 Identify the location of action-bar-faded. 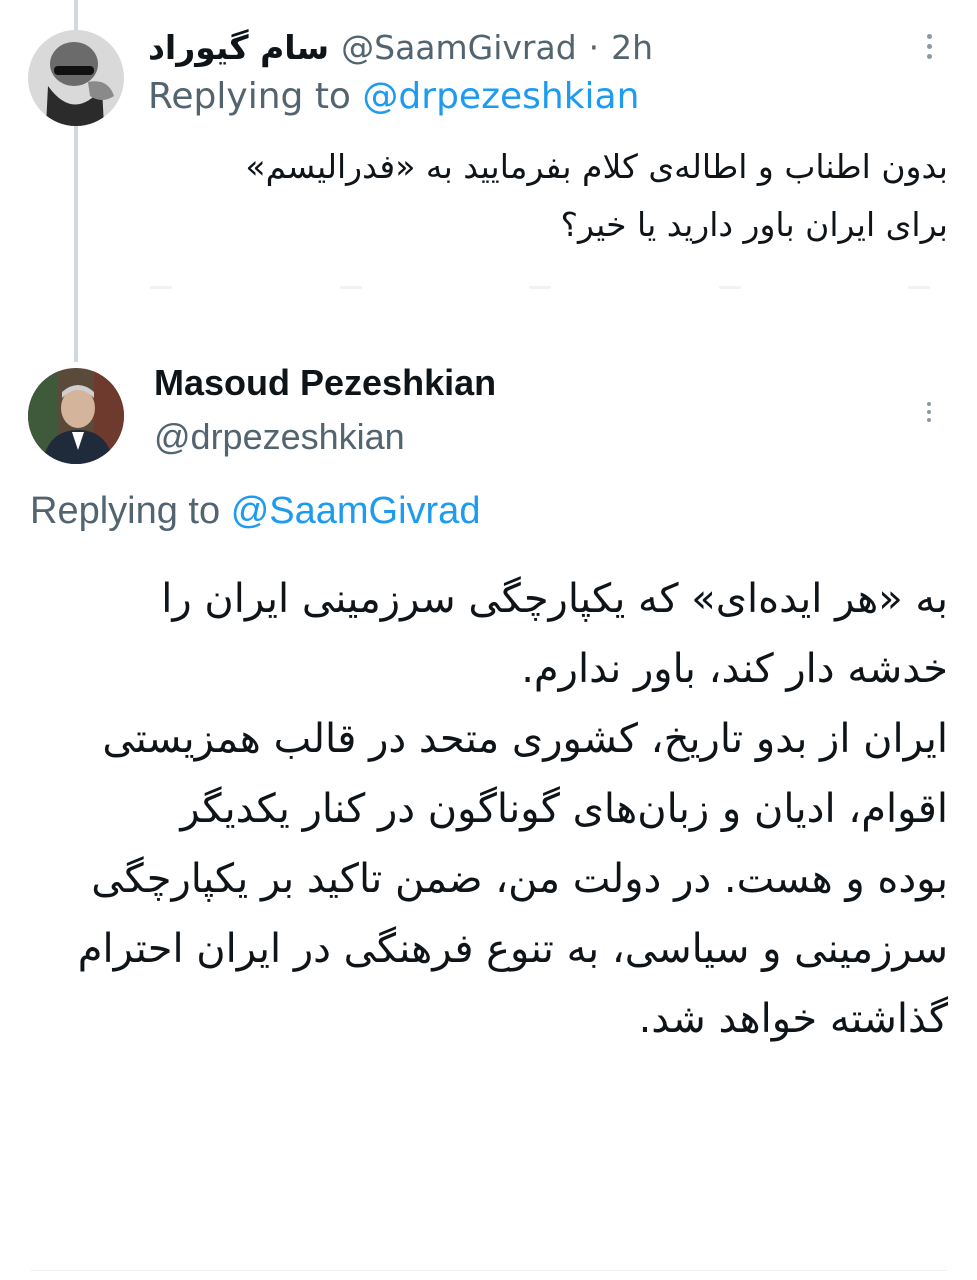
(540, 287).